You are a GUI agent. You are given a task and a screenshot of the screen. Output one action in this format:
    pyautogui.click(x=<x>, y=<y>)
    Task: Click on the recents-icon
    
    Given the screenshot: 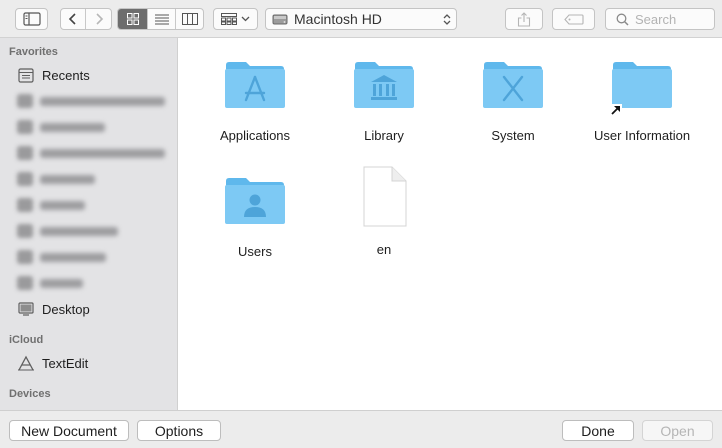 What is the action you would take?
    pyautogui.click(x=26, y=75)
    